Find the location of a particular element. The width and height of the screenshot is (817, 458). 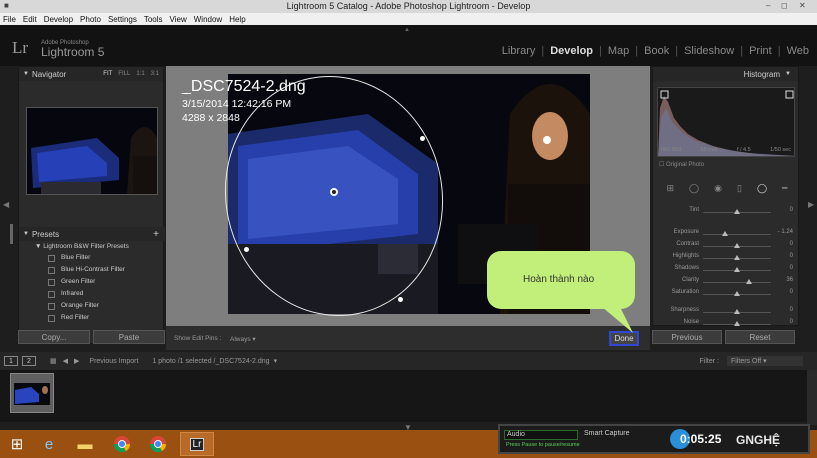

main-window-button: 1 is located at coordinates (11, 361).